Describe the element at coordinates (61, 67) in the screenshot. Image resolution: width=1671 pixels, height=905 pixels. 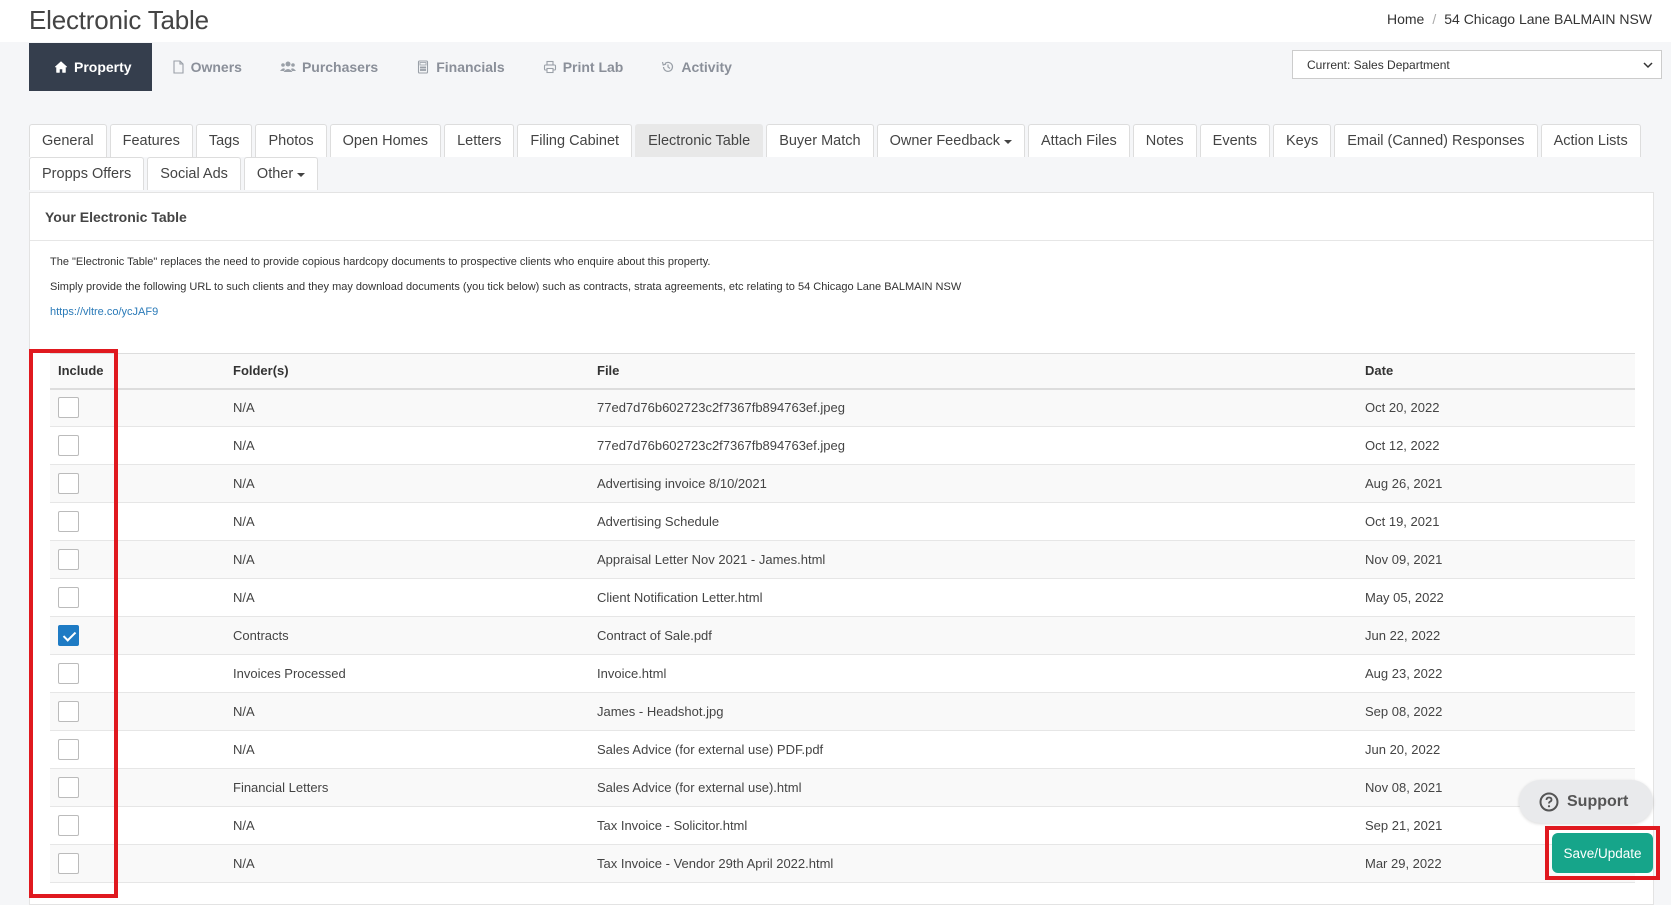
I see `home-icon` at that location.